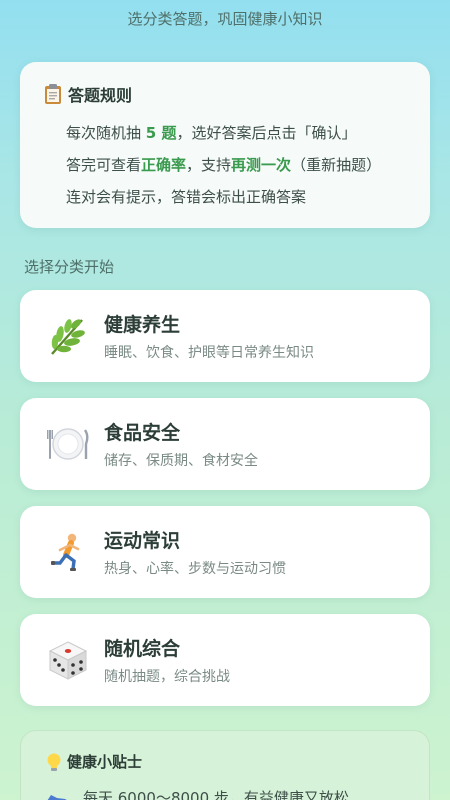 The width and height of the screenshot is (450, 800). I want to click on runner-icon, so click(68, 552).